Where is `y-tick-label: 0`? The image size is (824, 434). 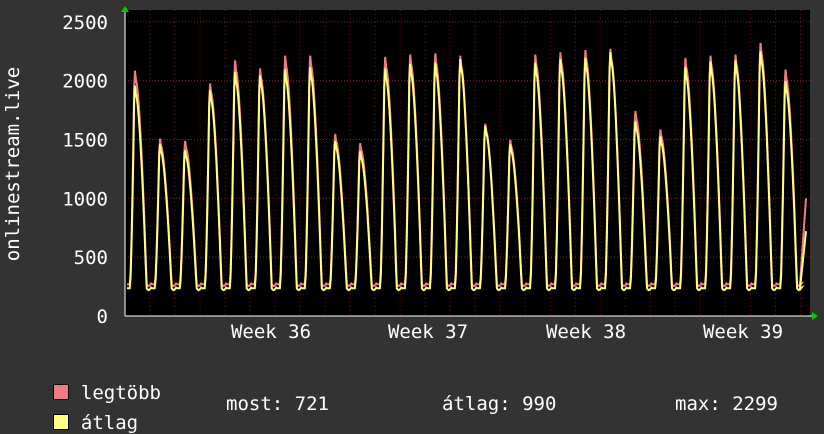
y-tick-label: 0 is located at coordinates (102, 317).